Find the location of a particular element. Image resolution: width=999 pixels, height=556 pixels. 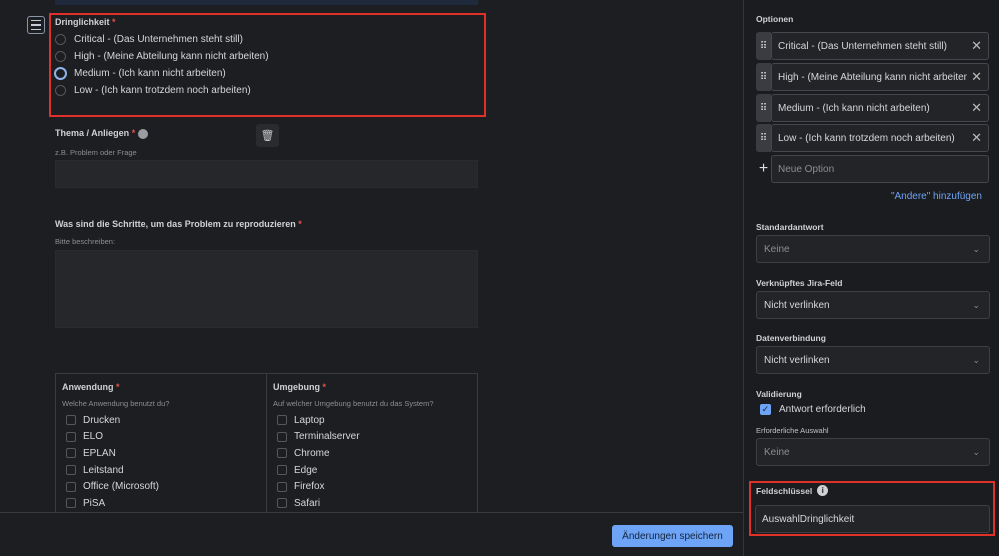

radio-label: Low - (Ich kann trotzdem noch arbeiten) is located at coordinates (162, 90).